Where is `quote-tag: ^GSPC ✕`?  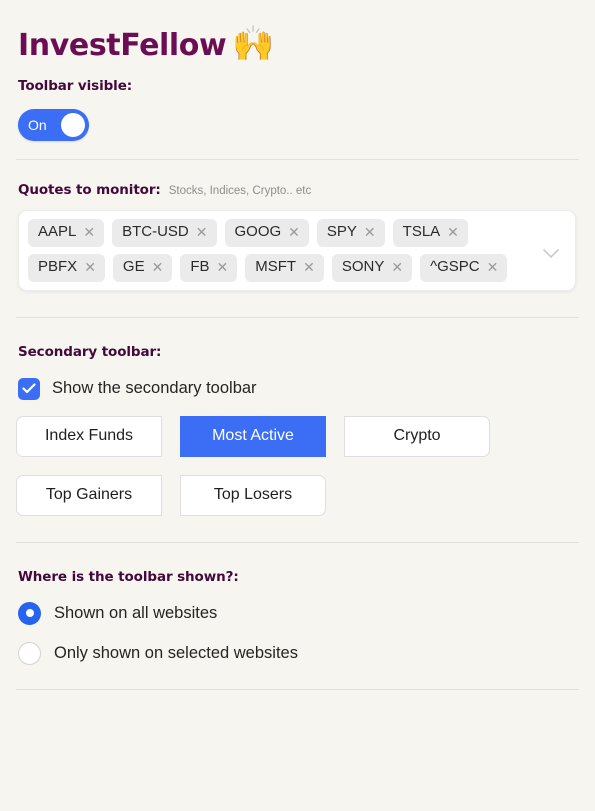 quote-tag: ^GSPC ✕ is located at coordinates (464, 267).